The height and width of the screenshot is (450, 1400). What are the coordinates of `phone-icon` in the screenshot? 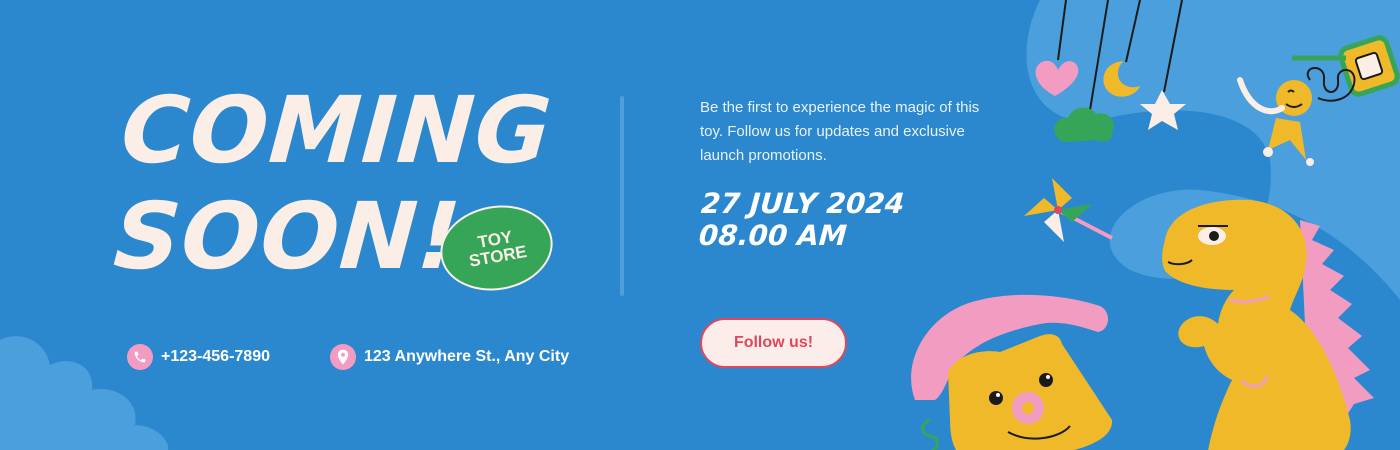 It's located at (140, 357).